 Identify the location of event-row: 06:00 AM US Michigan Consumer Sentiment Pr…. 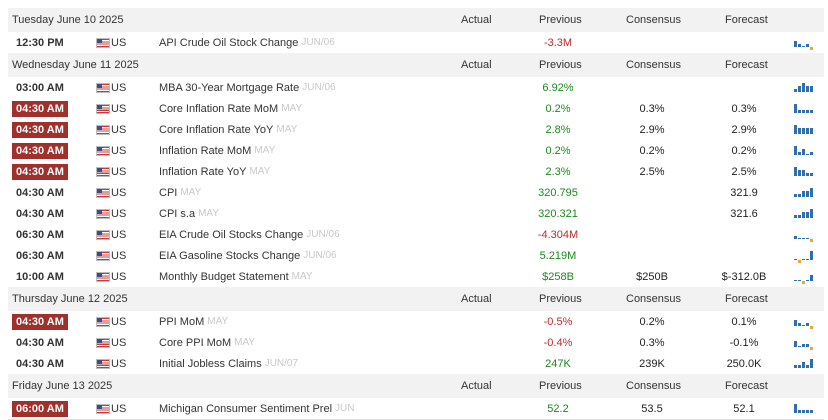
(416, 409).